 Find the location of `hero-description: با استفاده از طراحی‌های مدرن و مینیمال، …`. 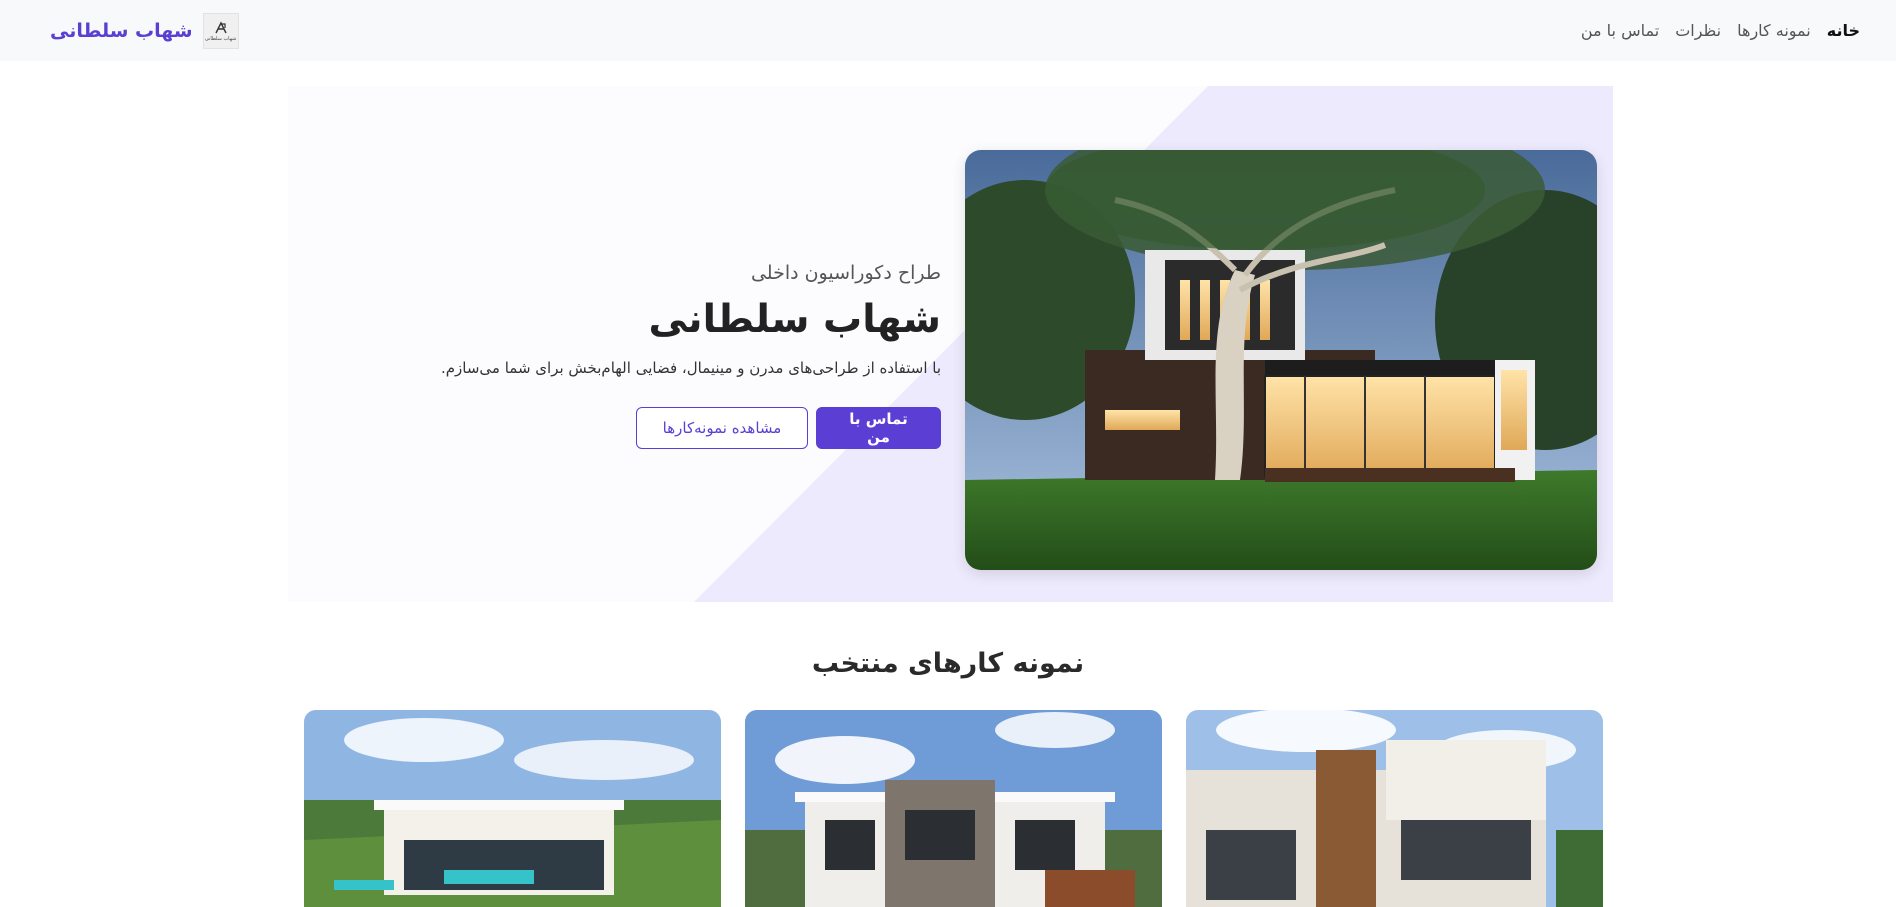

hero-description: با استفاده از طراحی‌های مدرن و مینیمال، … is located at coordinates (690, 367).